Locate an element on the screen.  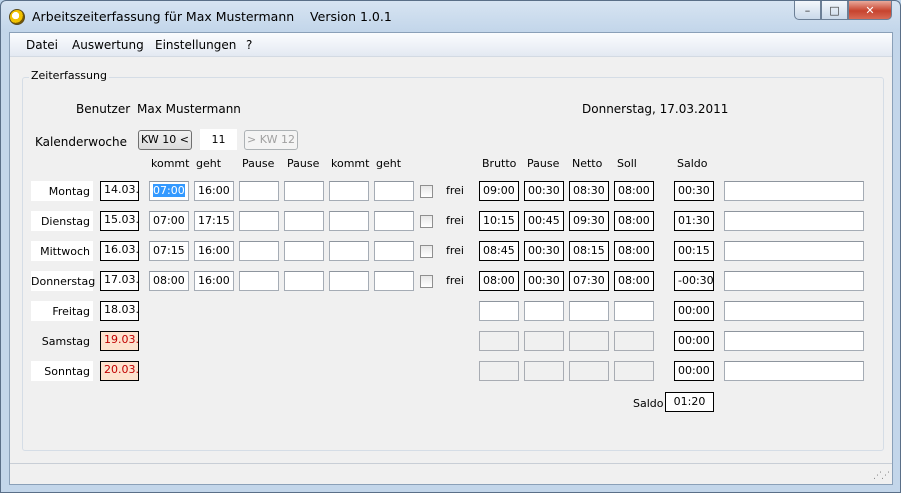
kommt-input-dienstag: 07:00 is located at coordinates (169, 221).